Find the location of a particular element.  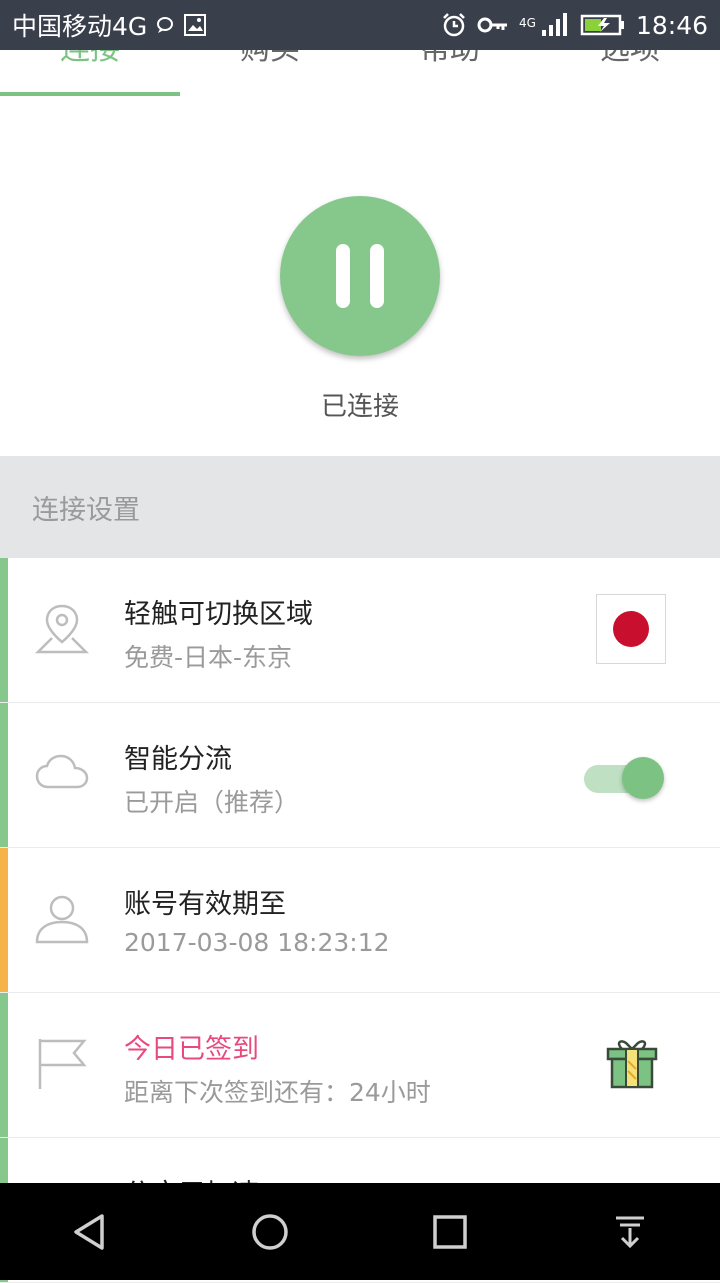

smart-split-row: 智能分流 已开启（推荐） is located at coordinates (360, 775).